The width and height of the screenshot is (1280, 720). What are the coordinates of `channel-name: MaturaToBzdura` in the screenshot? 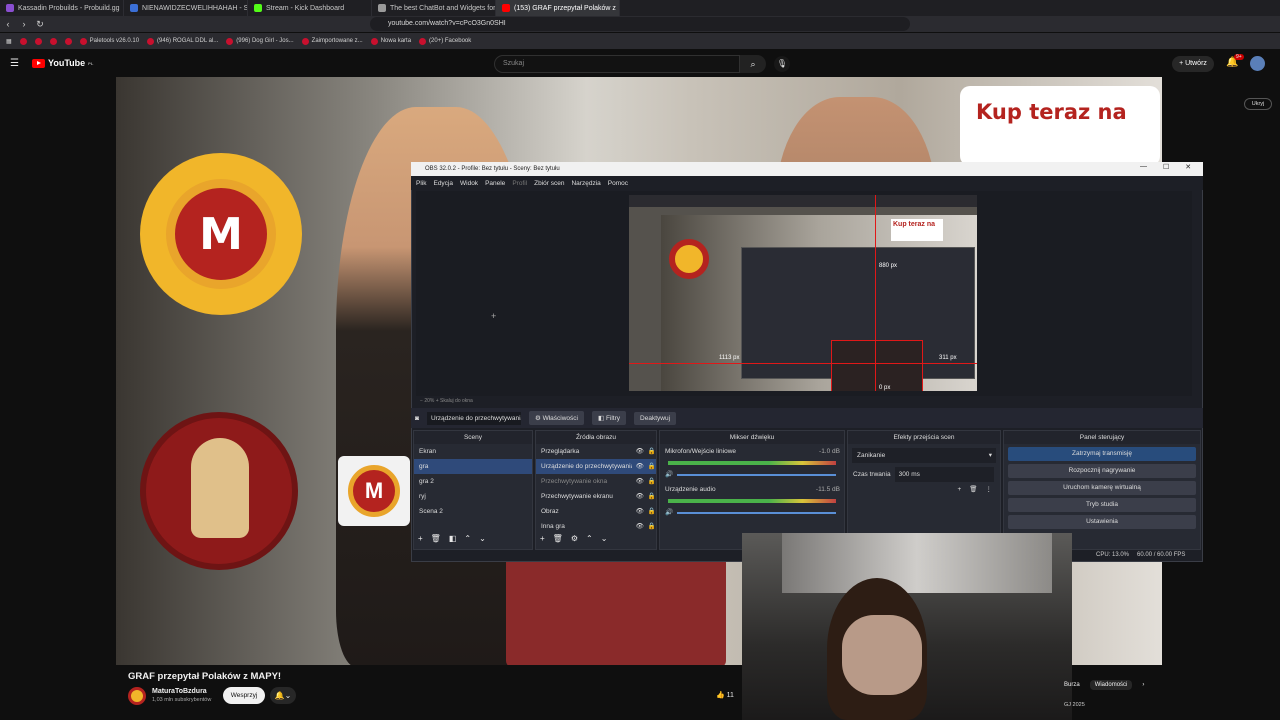 It's located at (179, 691).